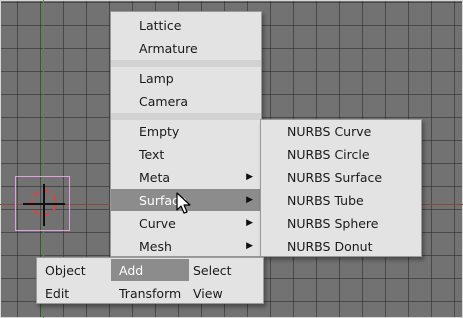  I want to click on menu-item-empty: Empty, so click(186, 131).